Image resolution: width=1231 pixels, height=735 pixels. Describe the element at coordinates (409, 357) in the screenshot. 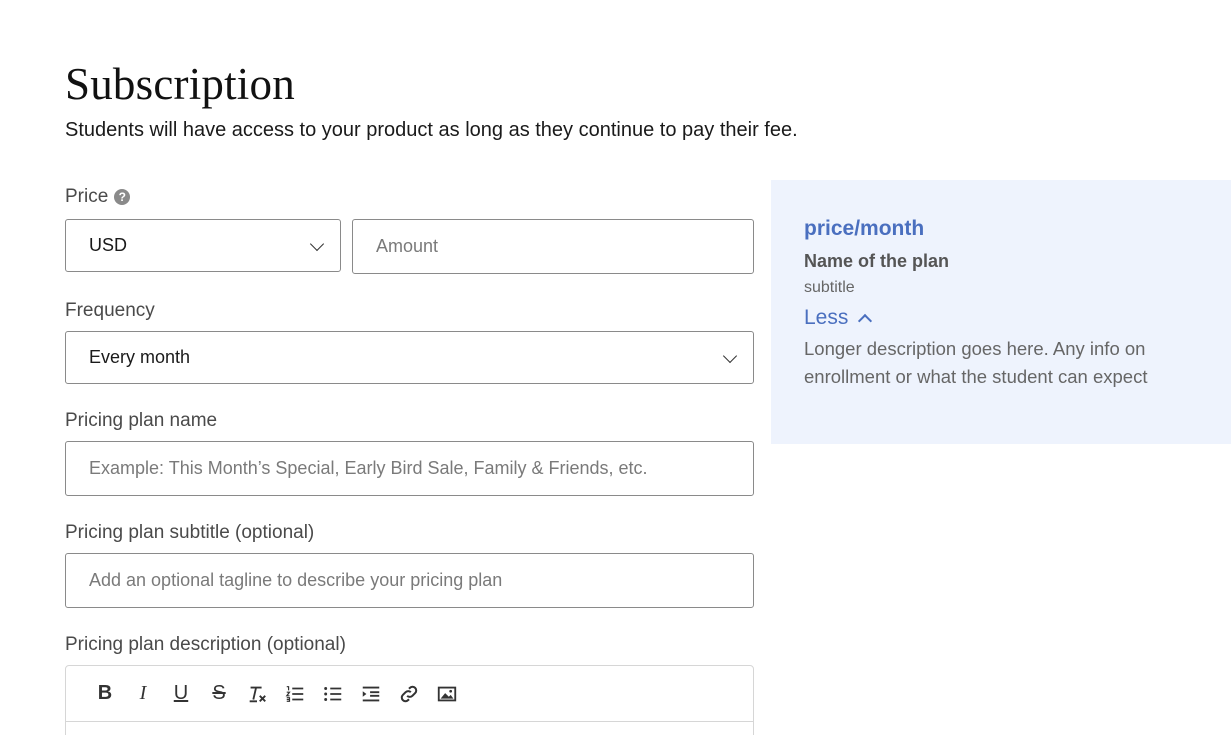

I see `frequency-select: Every month` at that location.